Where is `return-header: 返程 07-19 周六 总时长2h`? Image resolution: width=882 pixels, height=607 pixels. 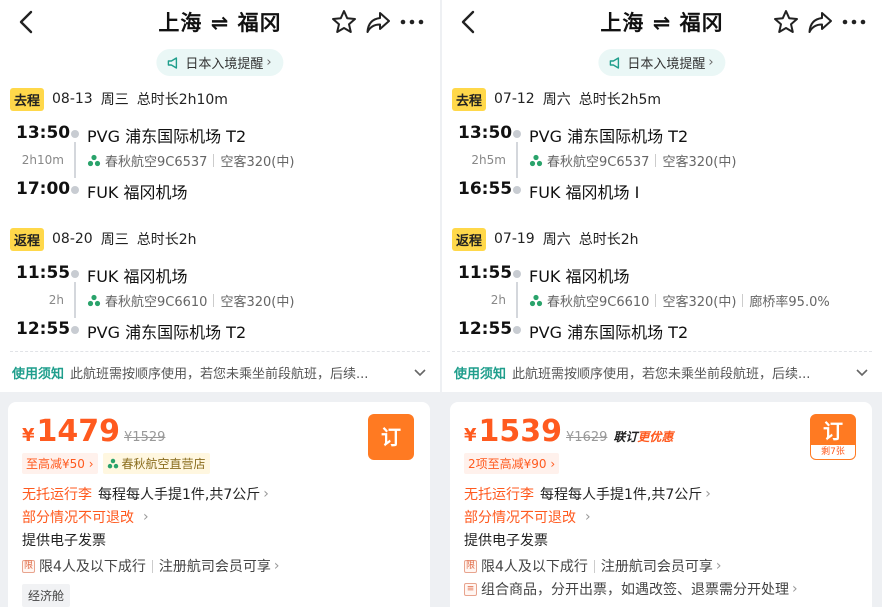 return-header: 返程 07-19 周六 总时长2h is located at coordinates (545, 239).